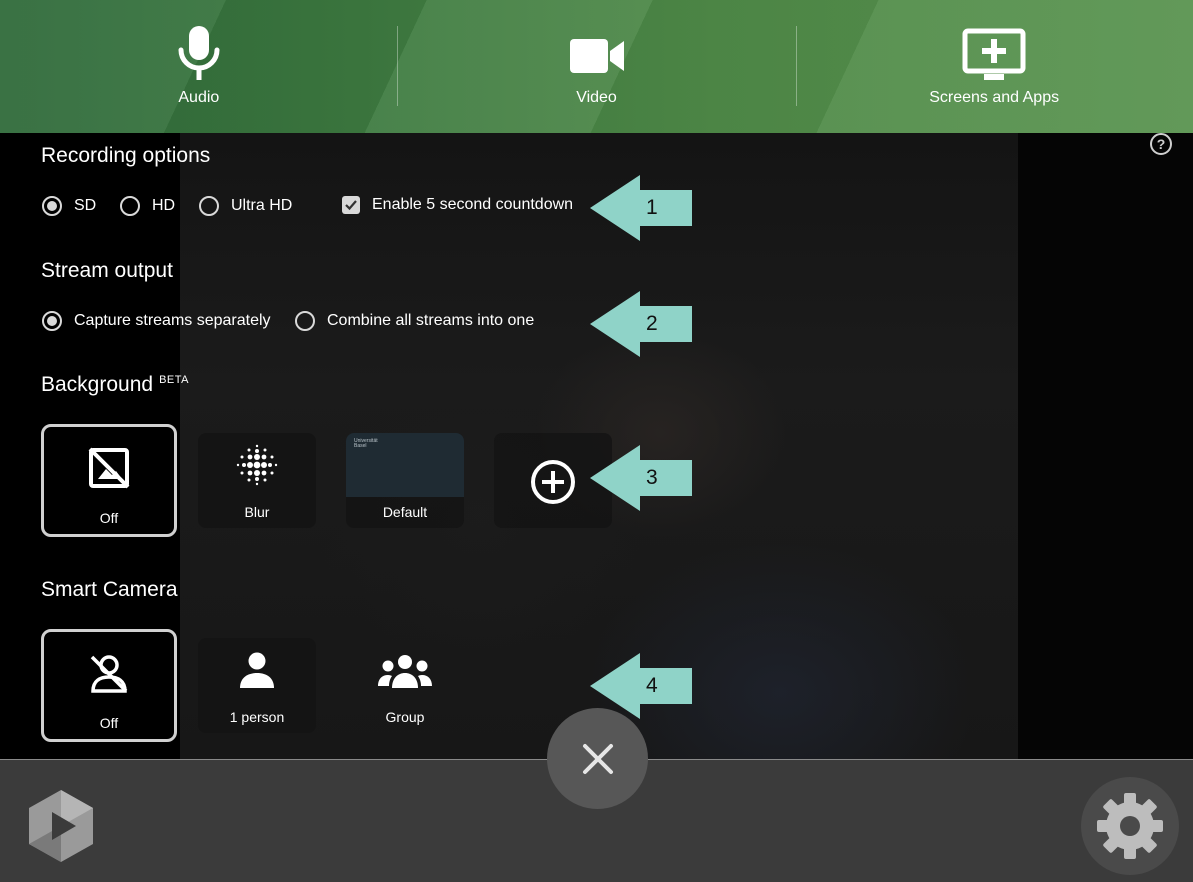 Image resolution: width=1193 pixels, height=882 pixels. I want to click on gear-icon, so click(1130, 826).